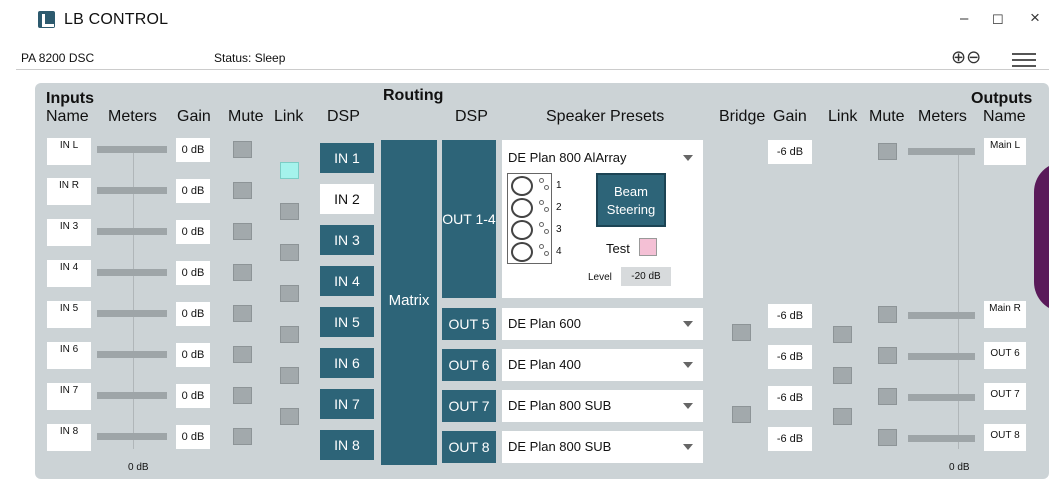 This screenshot has height=492, width=1049. What do you see at coordinates (1005, 151) in the screenshot?
I see `output-name-1-4: Main L` at bounding box center [1005, 151].